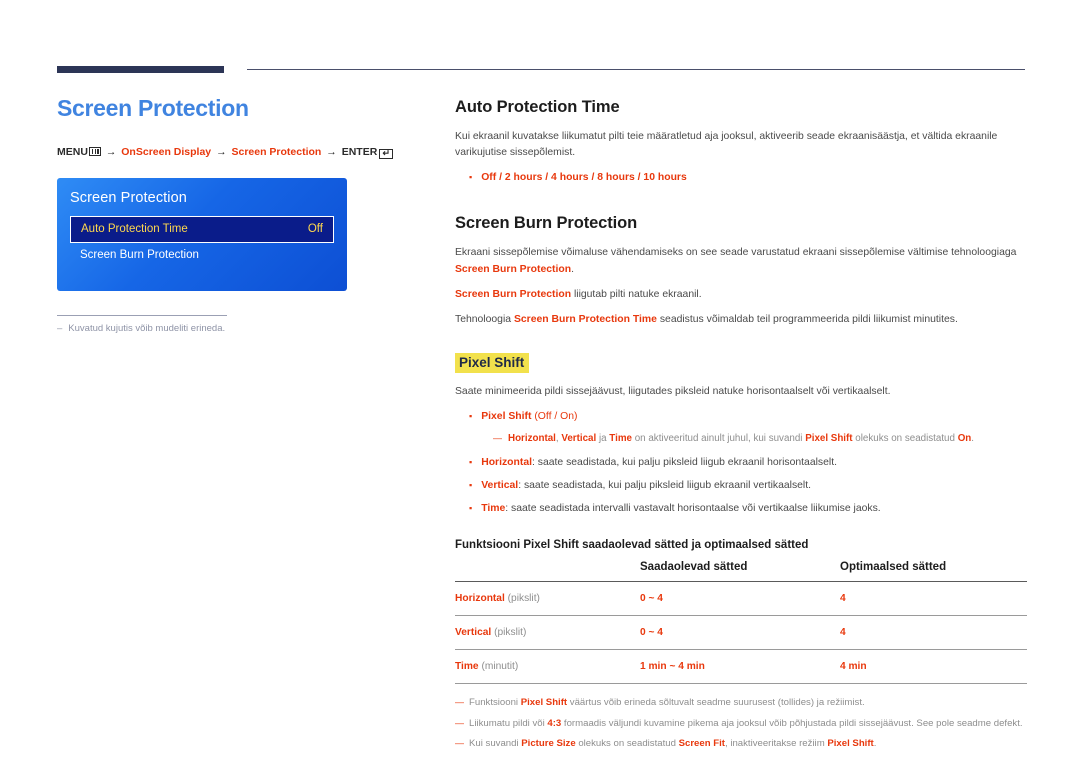 This screenshot has height=763, width=1080. Describe the element at coordinates (547, 570) in the screenshot. I see `table-header-blank` at that location.